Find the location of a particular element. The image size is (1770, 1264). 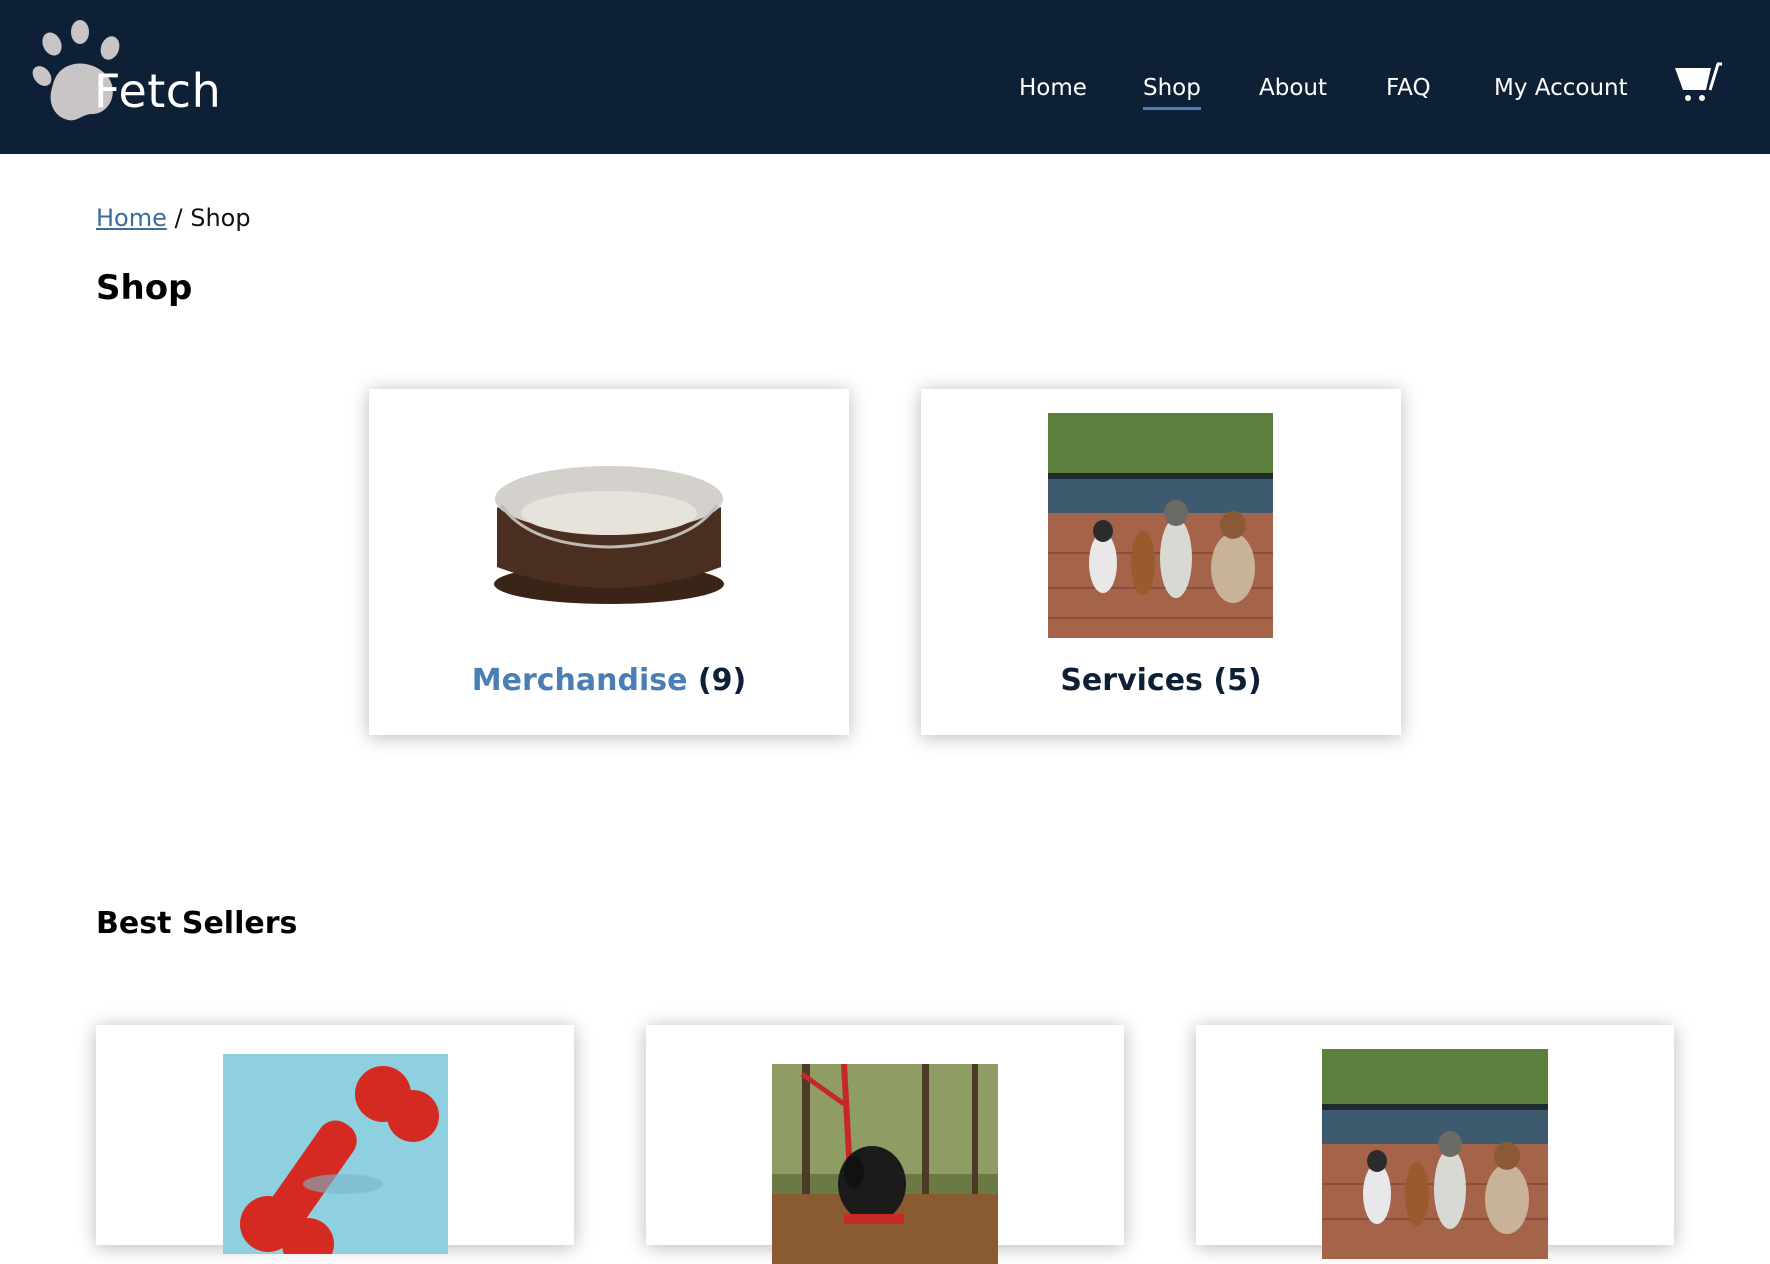

logo-text: Fetch is located at coordinates (158, 91).